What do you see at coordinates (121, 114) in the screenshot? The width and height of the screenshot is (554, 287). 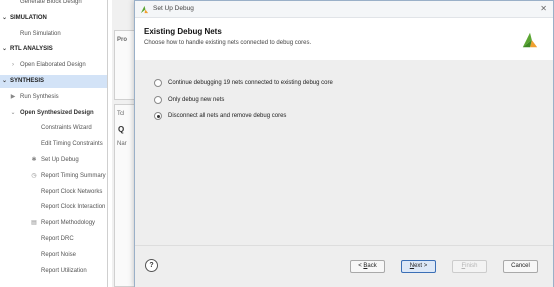 I see `tcl-console-label: Tcl` at bounding box center [121, 114].